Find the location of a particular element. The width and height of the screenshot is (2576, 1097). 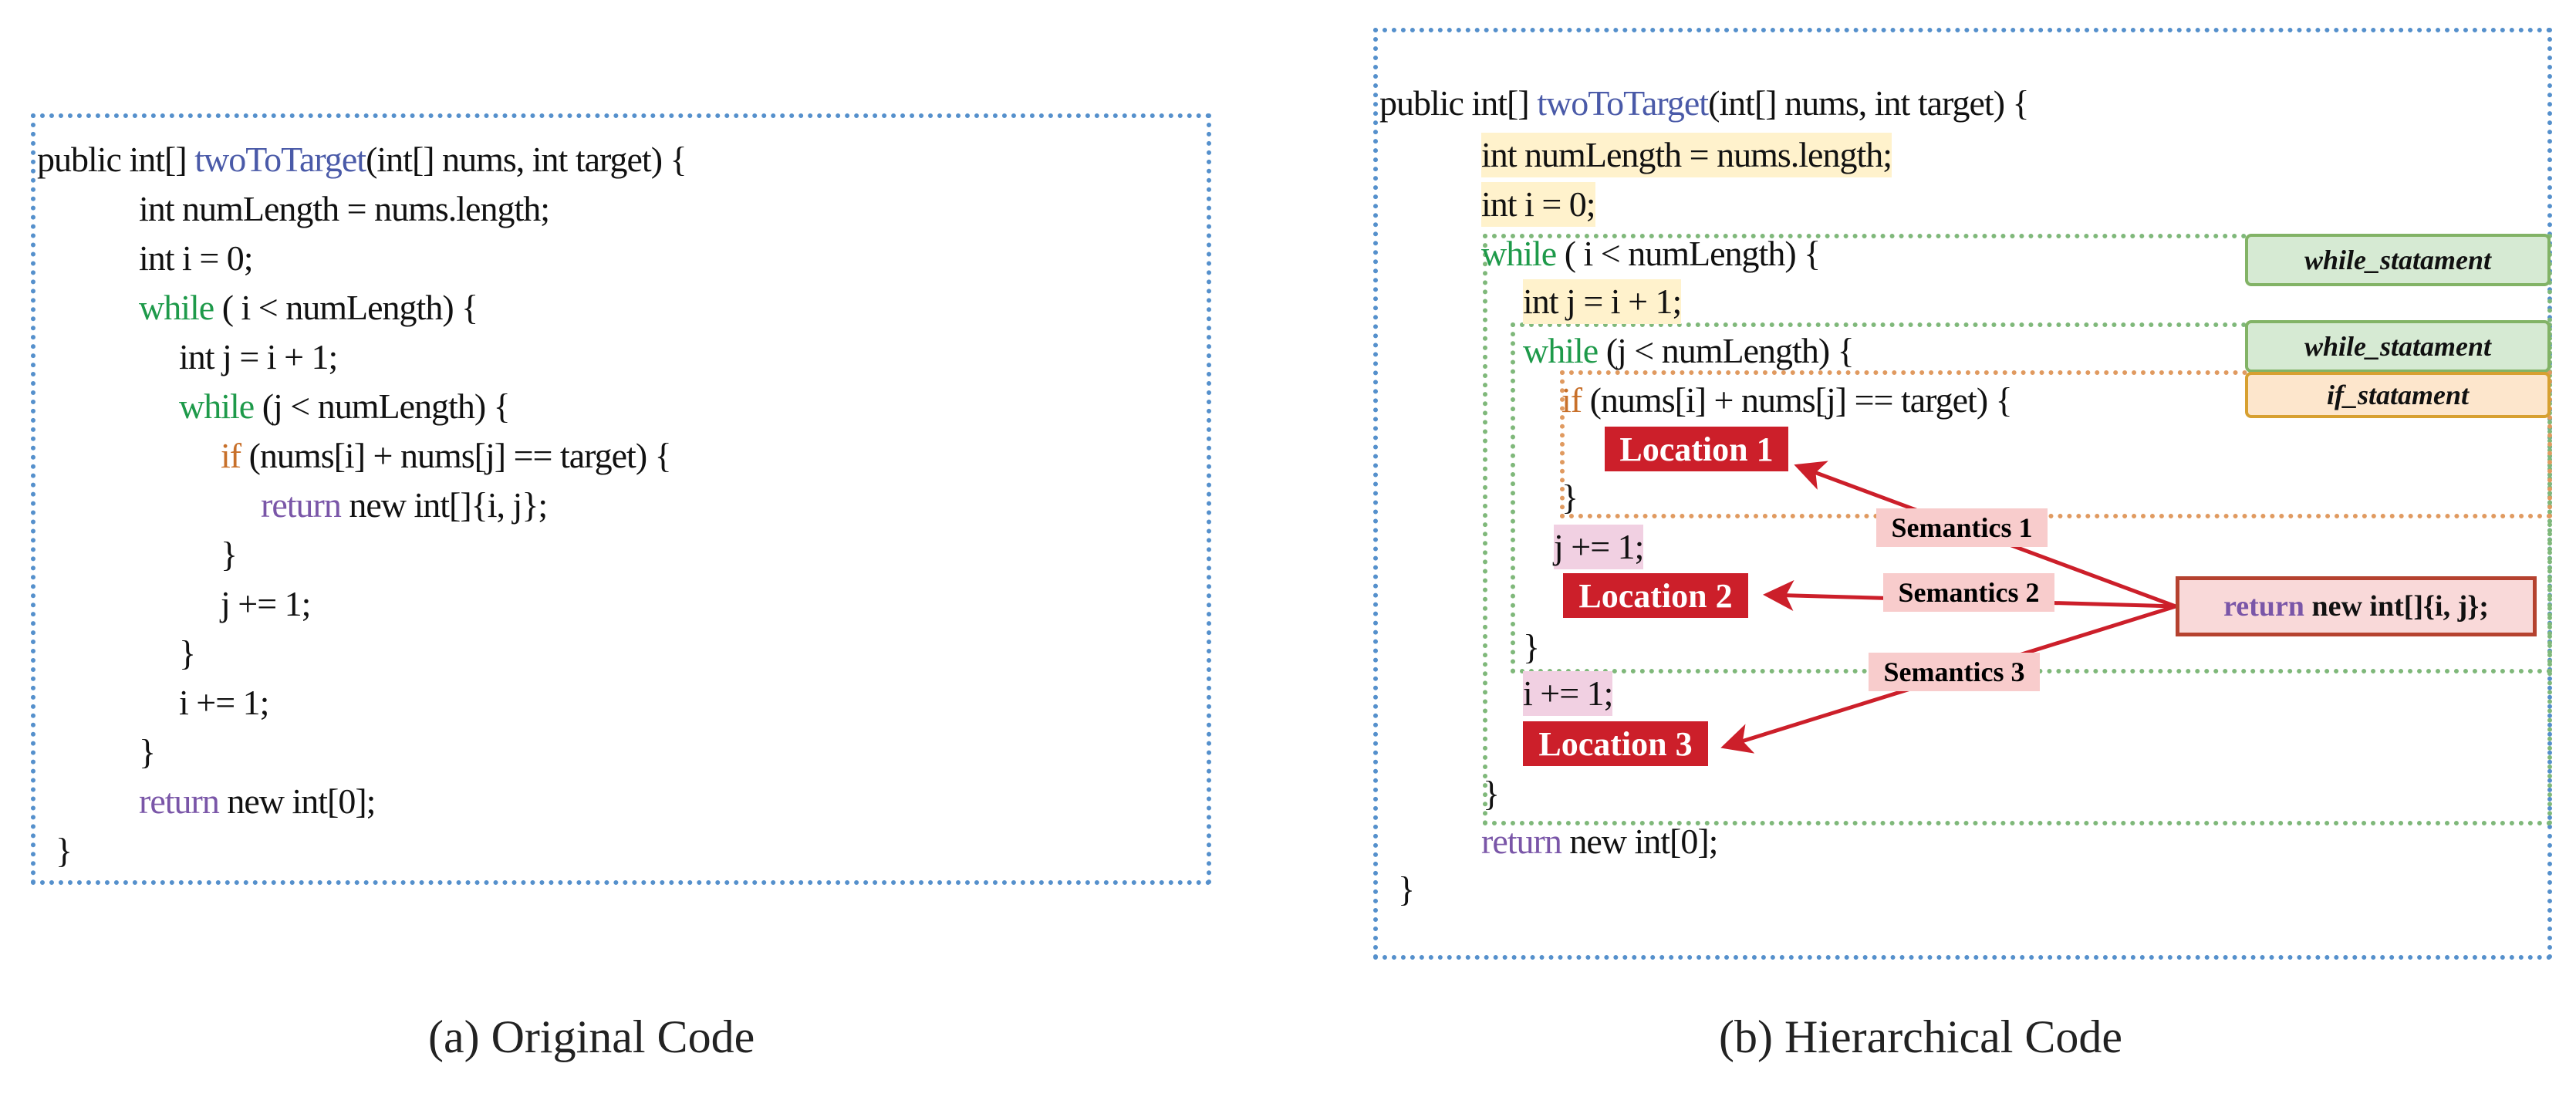

location-3-marker: Location 3 is located at coordinates (1615, 743).